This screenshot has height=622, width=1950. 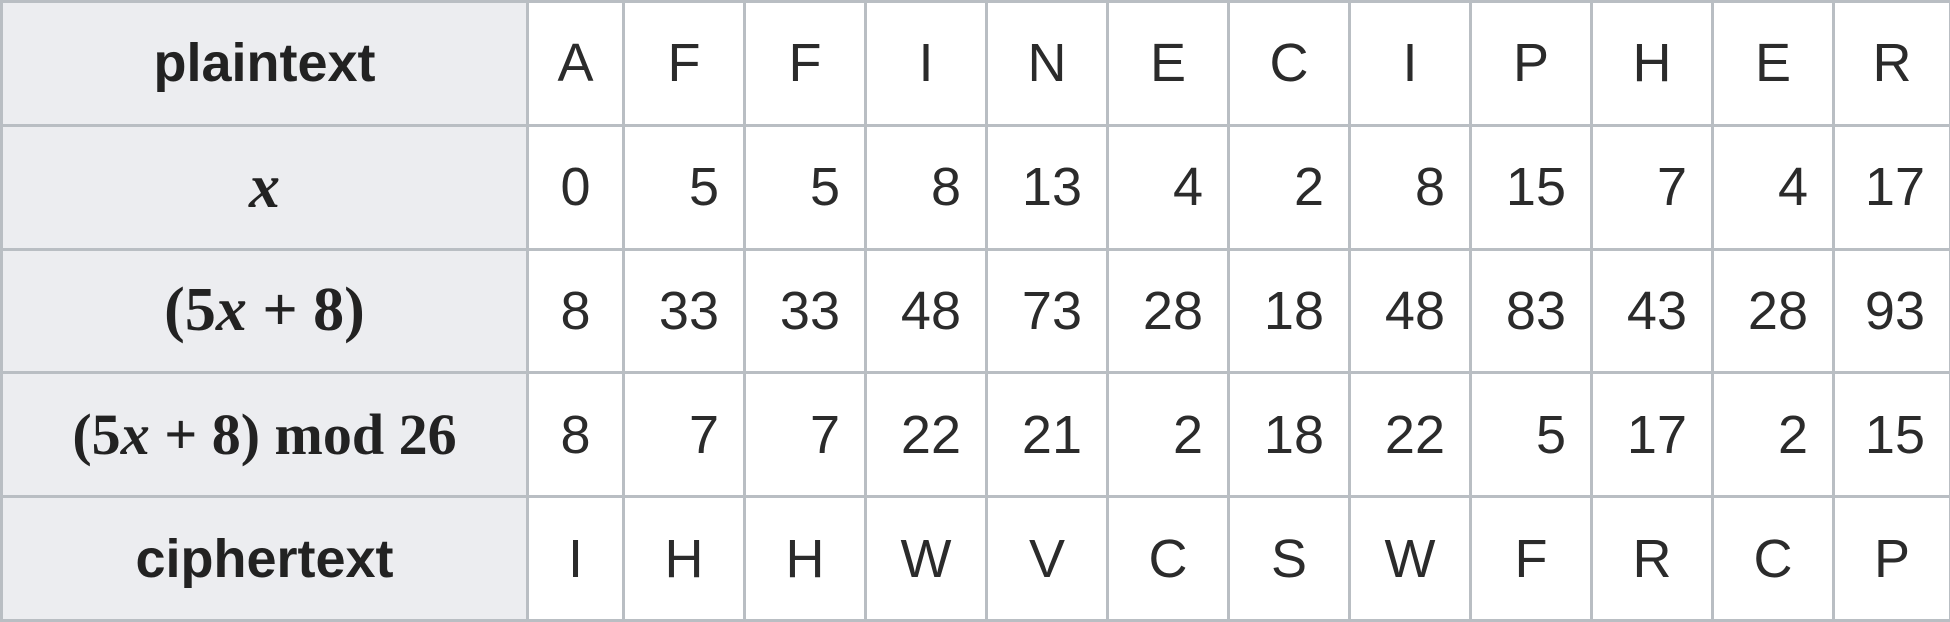 I want to click on plaintext-cell: N, so click(x=1047, y=63).